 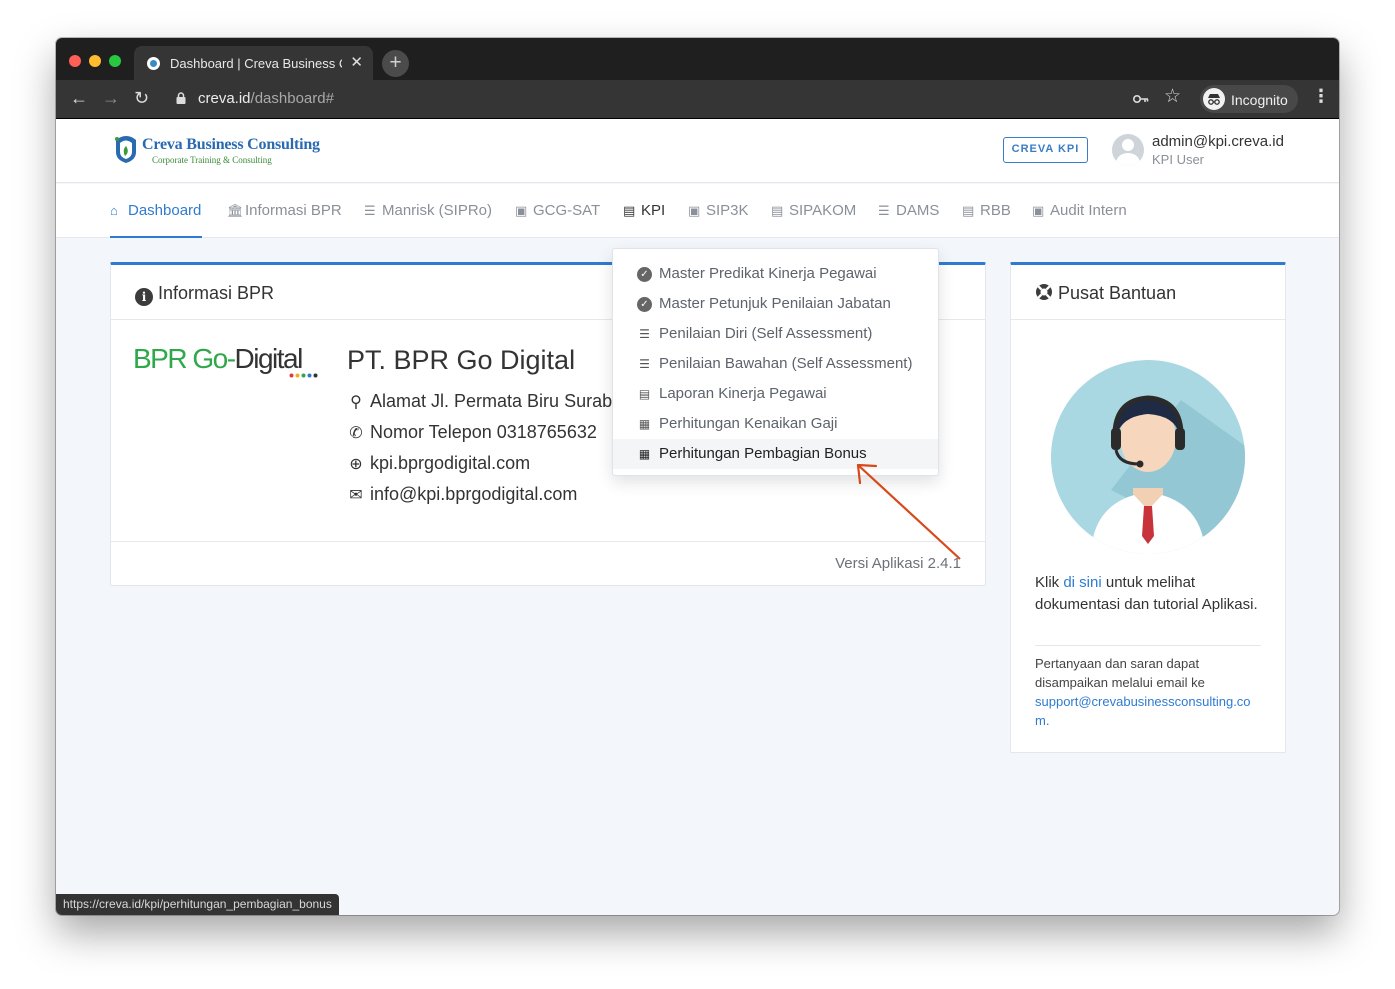 What do you see at coordinates (995, 210) in the screenshot?
I see `nav-label: RBB` at bounding box center [995, 210].